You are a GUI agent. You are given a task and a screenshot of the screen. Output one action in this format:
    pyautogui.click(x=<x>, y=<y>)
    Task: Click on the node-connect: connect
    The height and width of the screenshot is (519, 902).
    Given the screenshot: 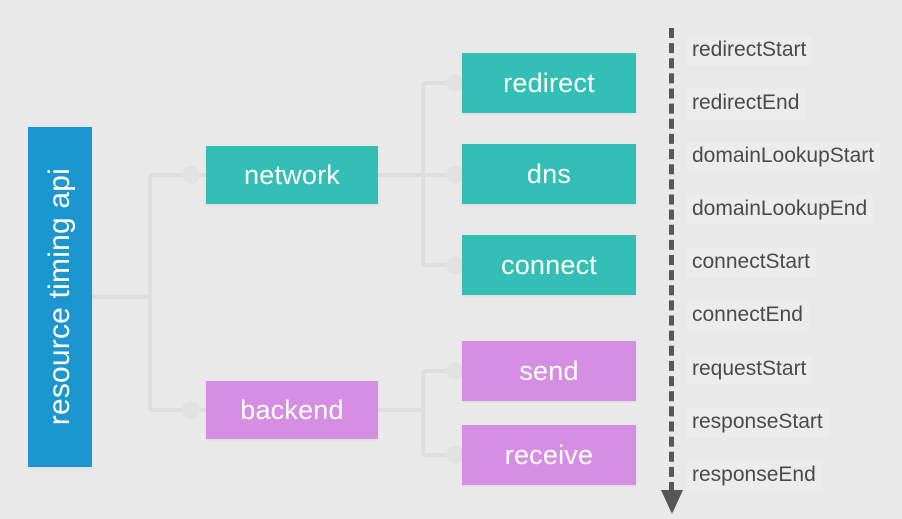 What is the action you would take?
    pyautogui.click(x=549, y=265)
    